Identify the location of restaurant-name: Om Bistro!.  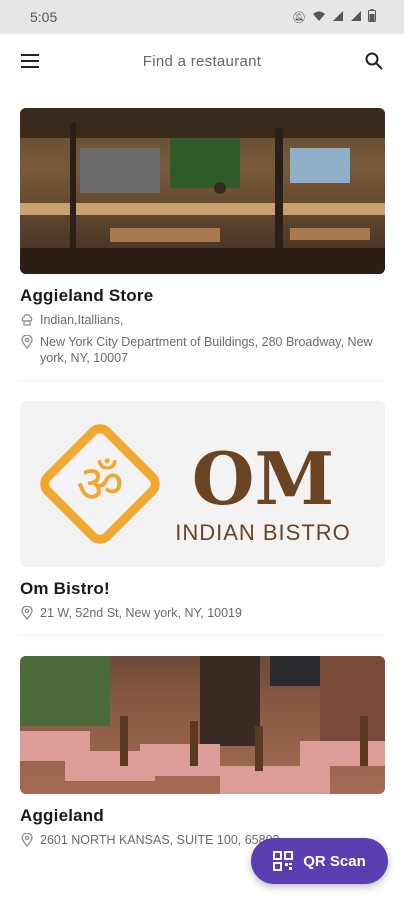
(65, 588).